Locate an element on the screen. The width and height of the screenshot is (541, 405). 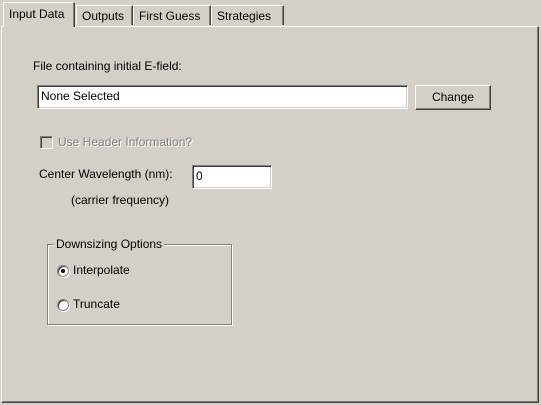
tab-input-data: Input Data is located at coordinates (39, 14).